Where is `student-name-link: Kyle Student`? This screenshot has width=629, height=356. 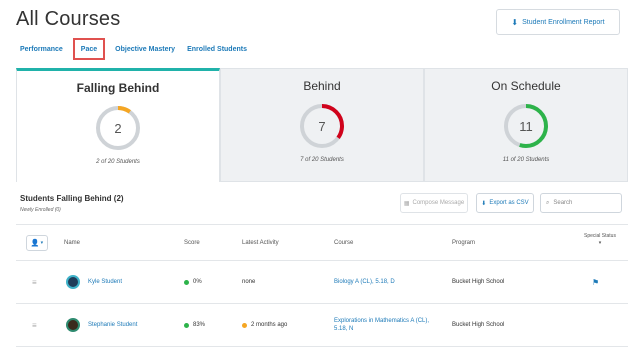 student-name-link: Kyle Student is located at coordinates (105, 282).